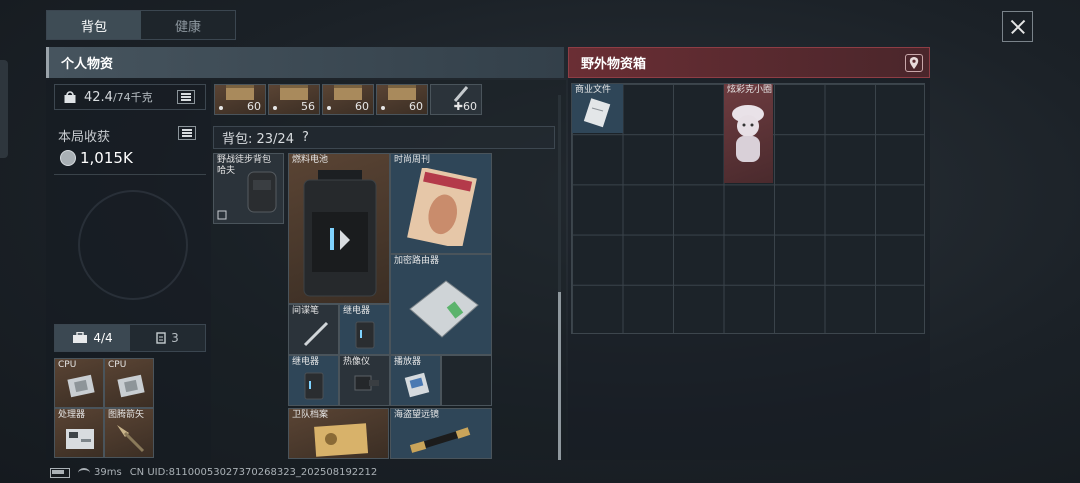  I want to click on item-guard-file: 卫队档案, so click(338, 433).